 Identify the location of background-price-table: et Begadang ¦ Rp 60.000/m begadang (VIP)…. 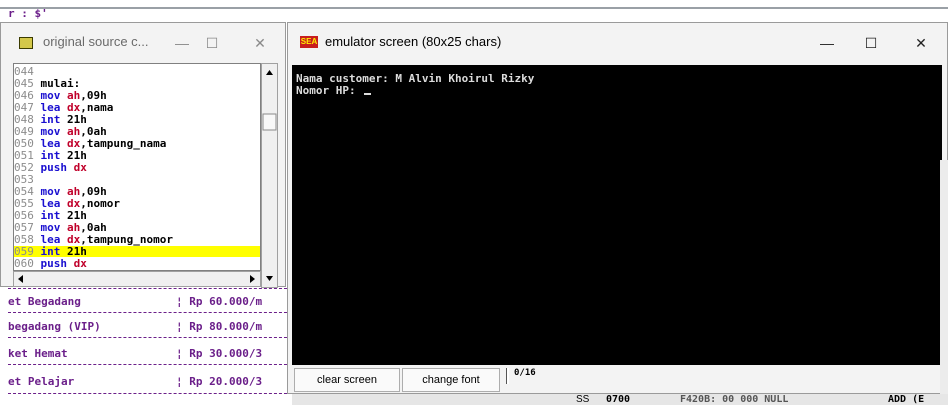
(146, 345).